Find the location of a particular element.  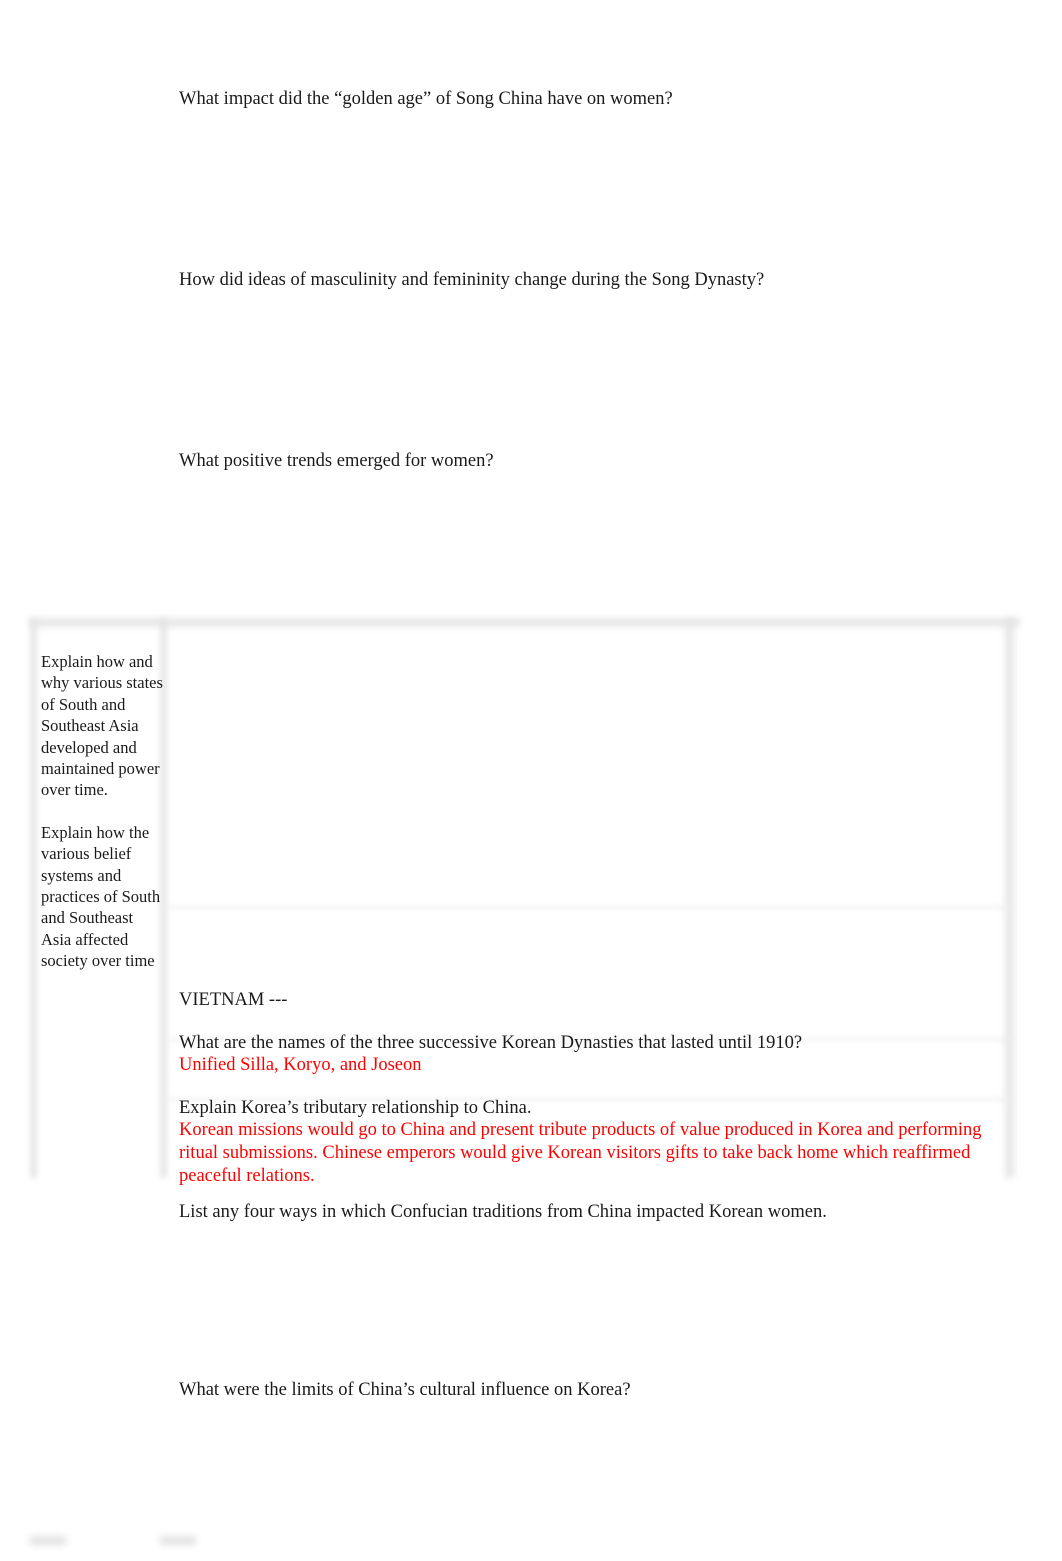

table-border-top is located at coordinates (525, 622).